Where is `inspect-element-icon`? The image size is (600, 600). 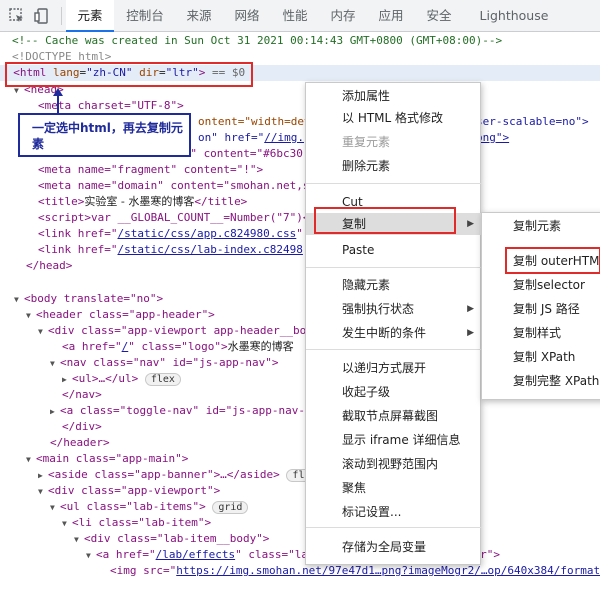 inspect-element-icon is located at coordinates (17, 16).